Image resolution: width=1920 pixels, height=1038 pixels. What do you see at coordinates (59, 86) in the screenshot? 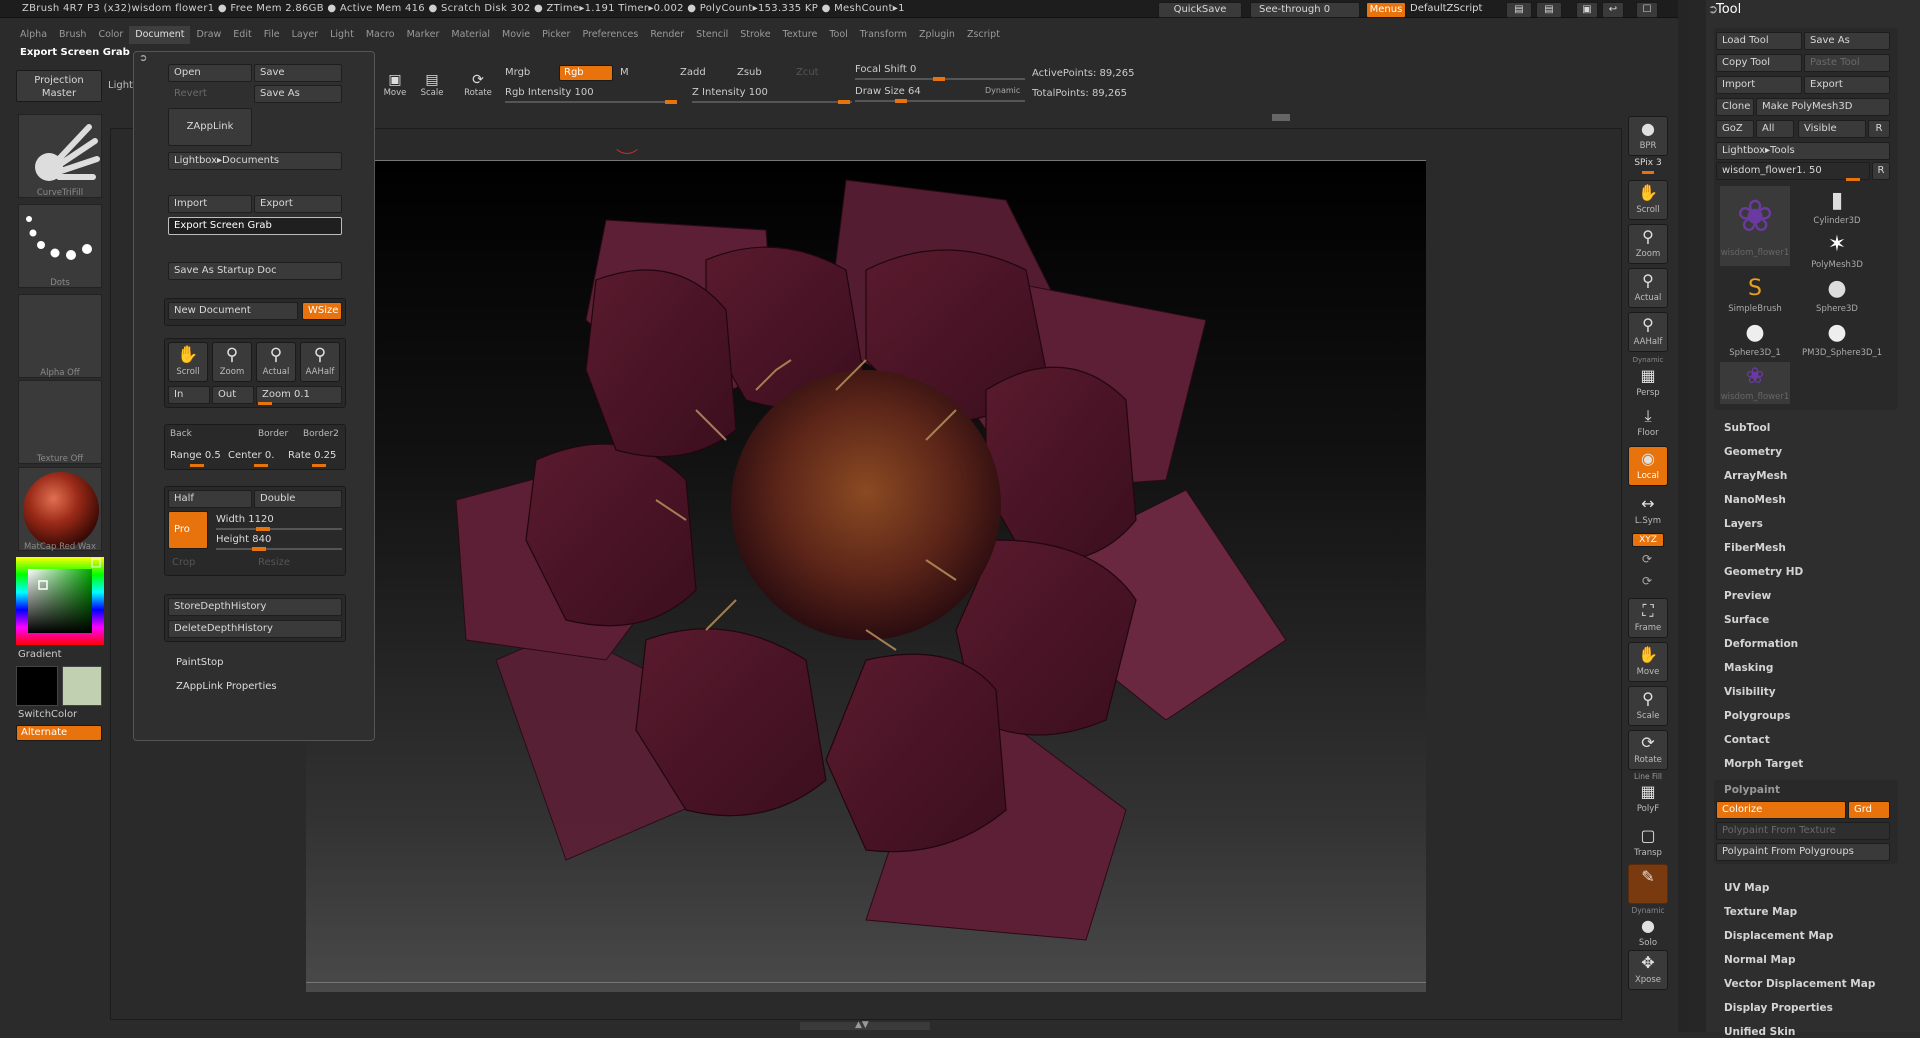
I see `projection-master-button: Projection Master` at bounding box center [59, 86].